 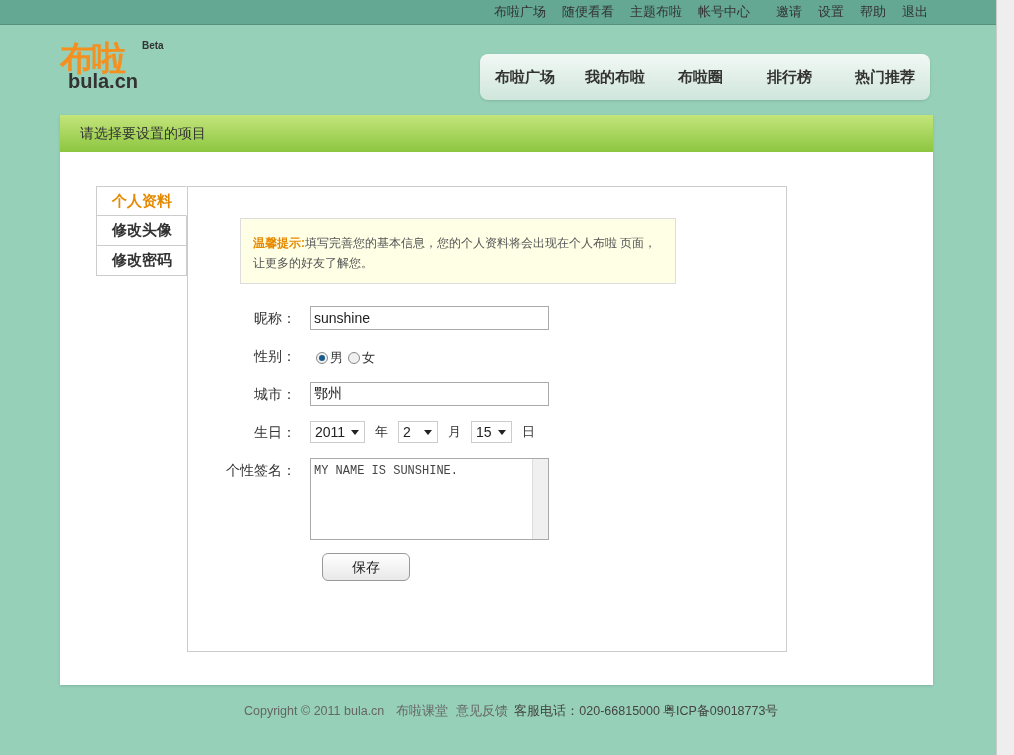 I want to click on top-link: 随便看看, so click(x=588, y=12).